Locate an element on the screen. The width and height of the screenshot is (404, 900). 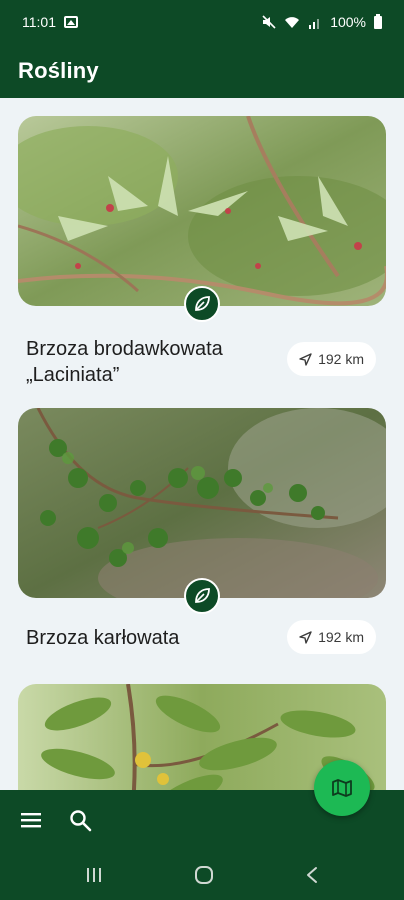
battery-icon is located at coordinates (378, 21).